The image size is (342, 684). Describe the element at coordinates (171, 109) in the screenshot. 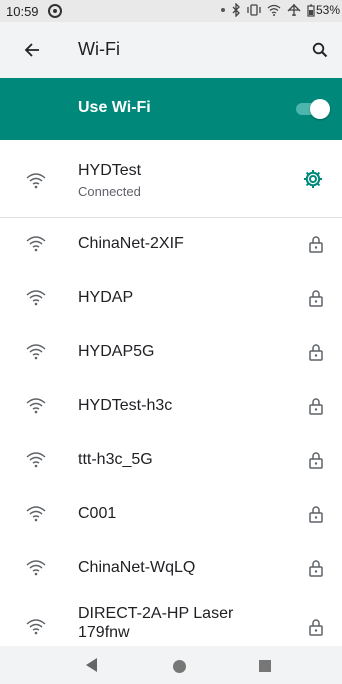

I see `use-wifi-bar: Use Wi-Fi` at that location.